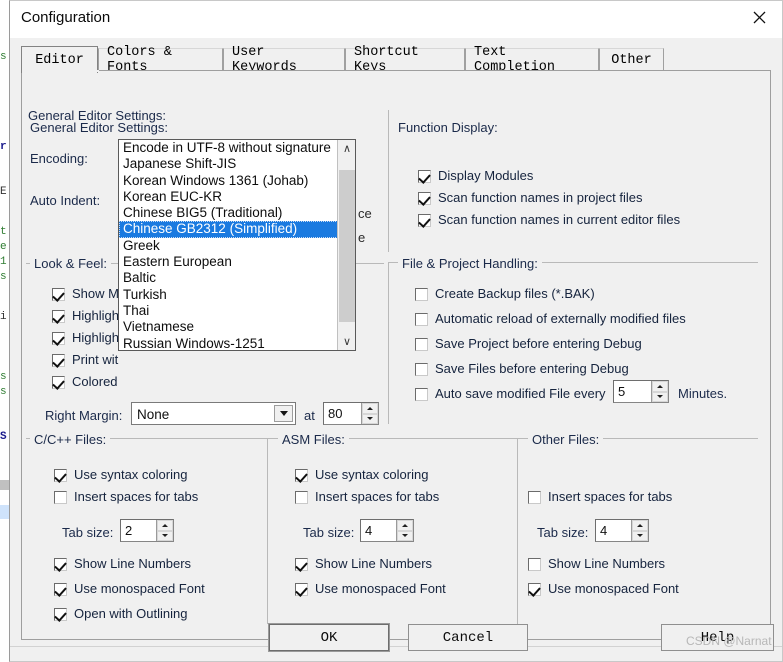 The image size is (783, 662). Describe the element at coordinates (228, 262) in the screenshot. I see `dropdown-item: Eastern European` at that location.